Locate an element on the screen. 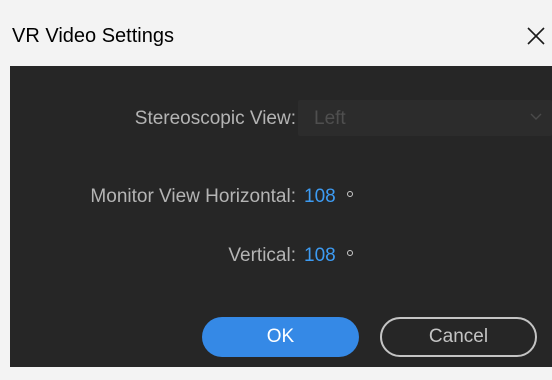  ok-button: OK is located at coordinates (280, 337).